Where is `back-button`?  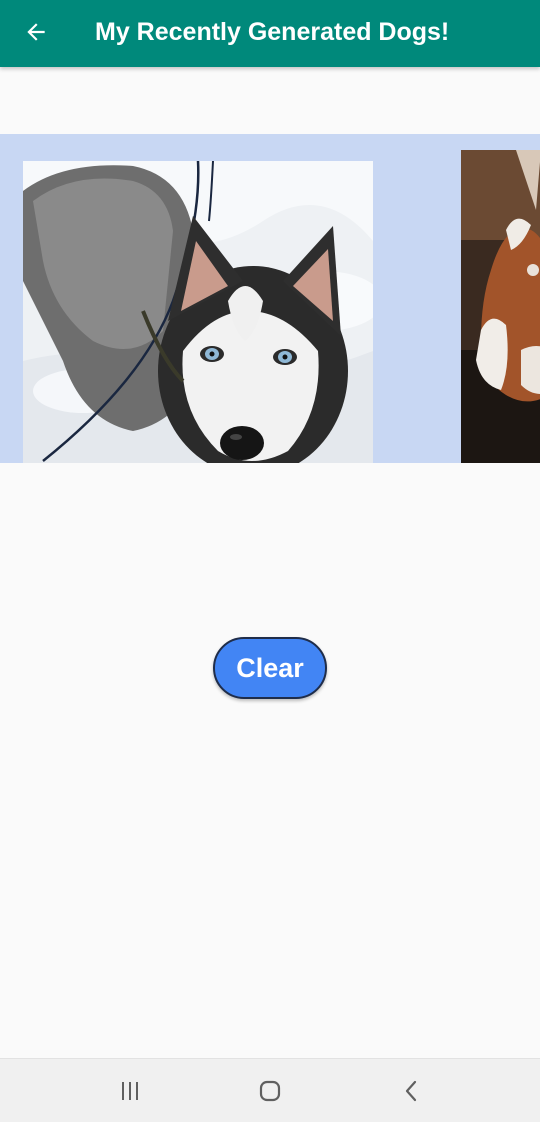
back-button is located at coordinates (36, 32).